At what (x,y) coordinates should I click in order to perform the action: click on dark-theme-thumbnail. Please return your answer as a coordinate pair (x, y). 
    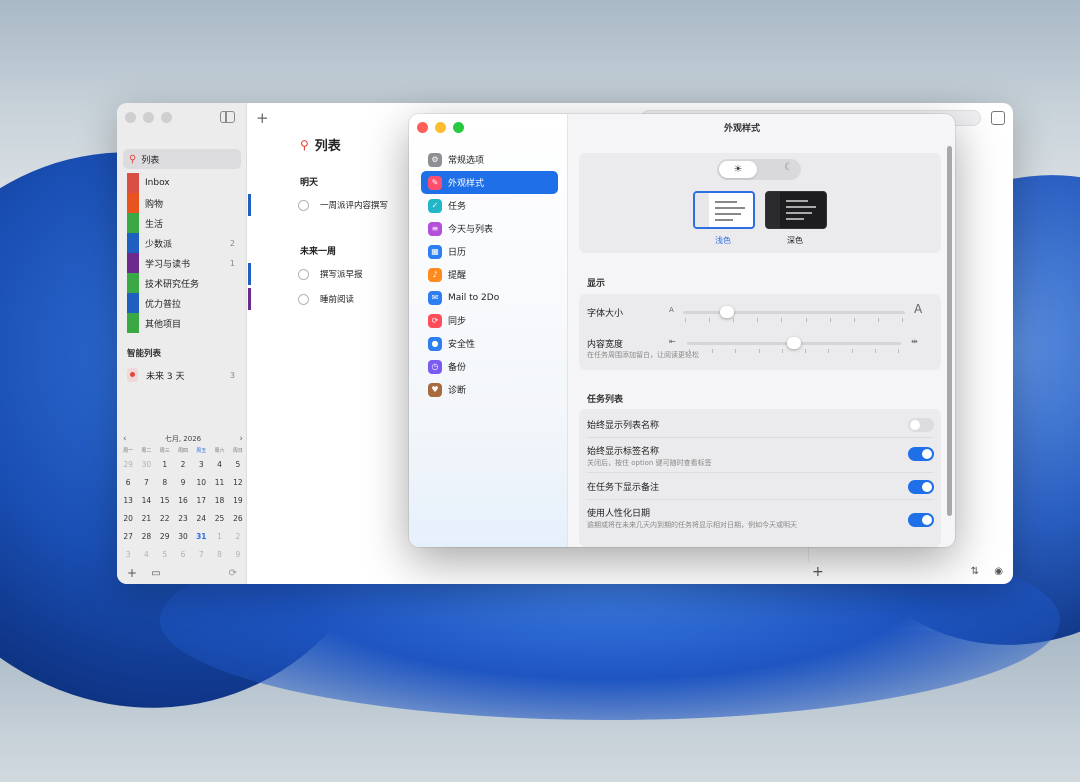
    Looking at the image, I should click on (796, 210).